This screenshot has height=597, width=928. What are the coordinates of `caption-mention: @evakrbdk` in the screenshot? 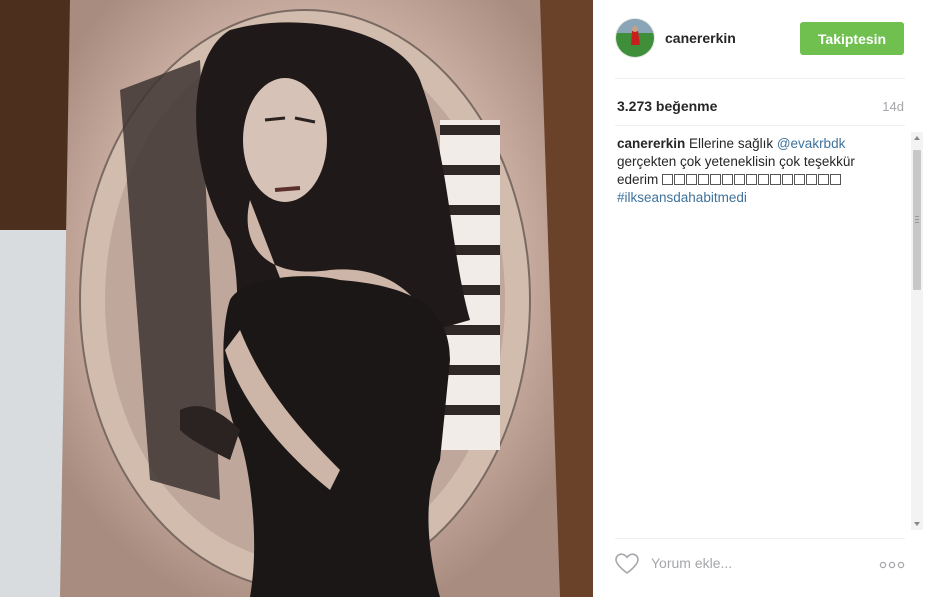 It's located at (811, 143).